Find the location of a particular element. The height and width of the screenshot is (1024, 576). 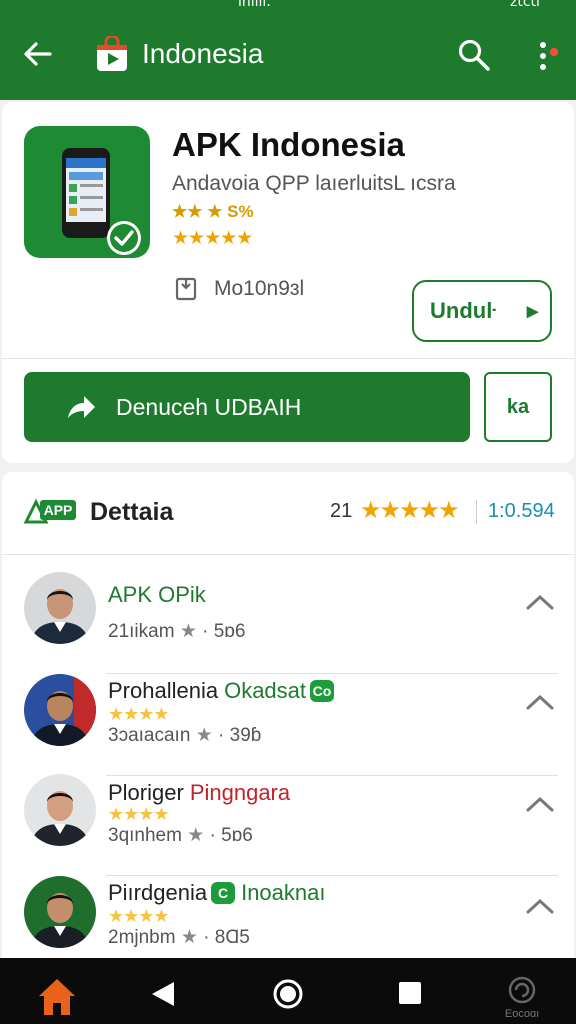

nav-back-icon is located at coordinates (163, 994).